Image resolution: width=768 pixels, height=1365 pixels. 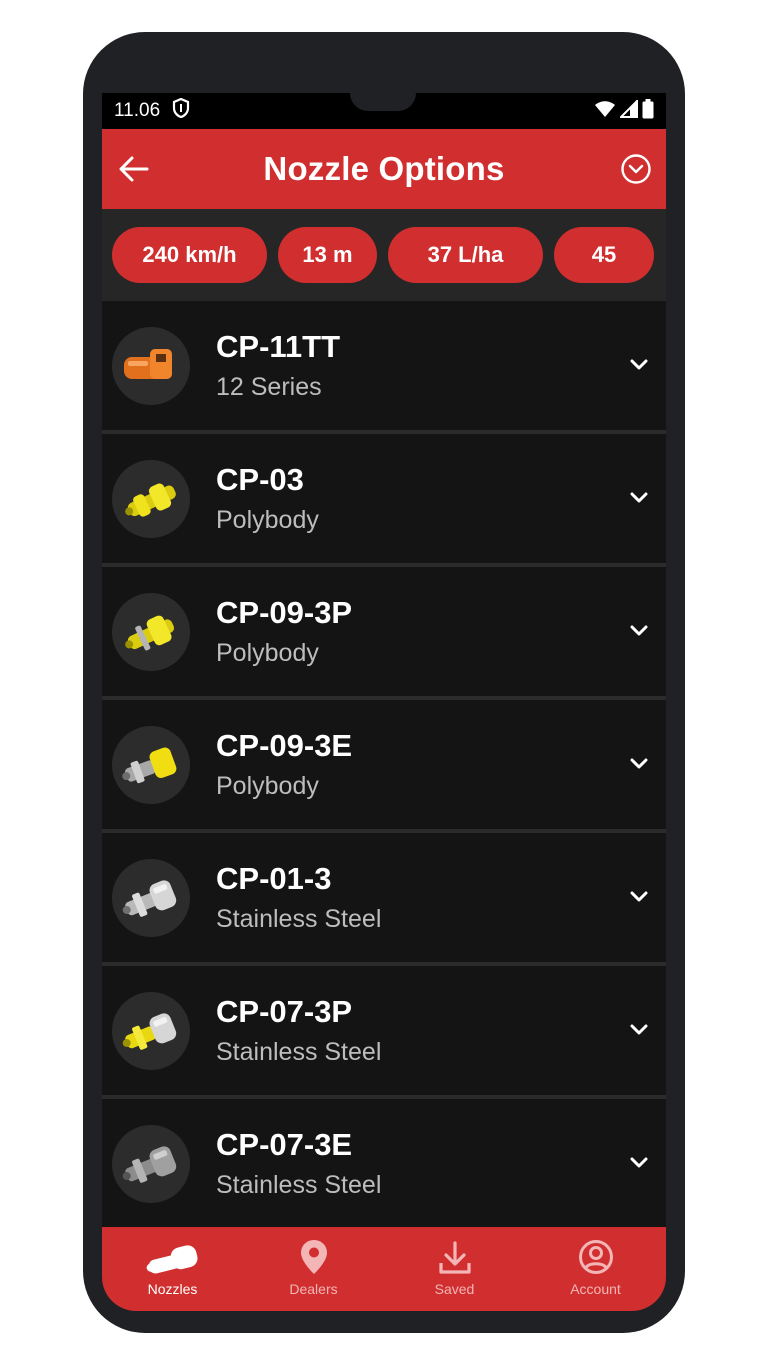 What do you see at coordinates (384, 255) in the screenshot?
I see `parameter-chips: 240 km/h 13 m 37 L/ha 45` at bounding box center [384, 255].